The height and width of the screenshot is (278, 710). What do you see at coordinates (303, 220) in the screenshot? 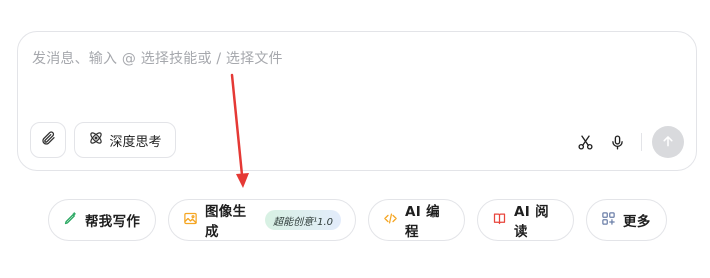
I see `super-creative-badge: 超能创意¹1.0` at bounding box center [303, 220].